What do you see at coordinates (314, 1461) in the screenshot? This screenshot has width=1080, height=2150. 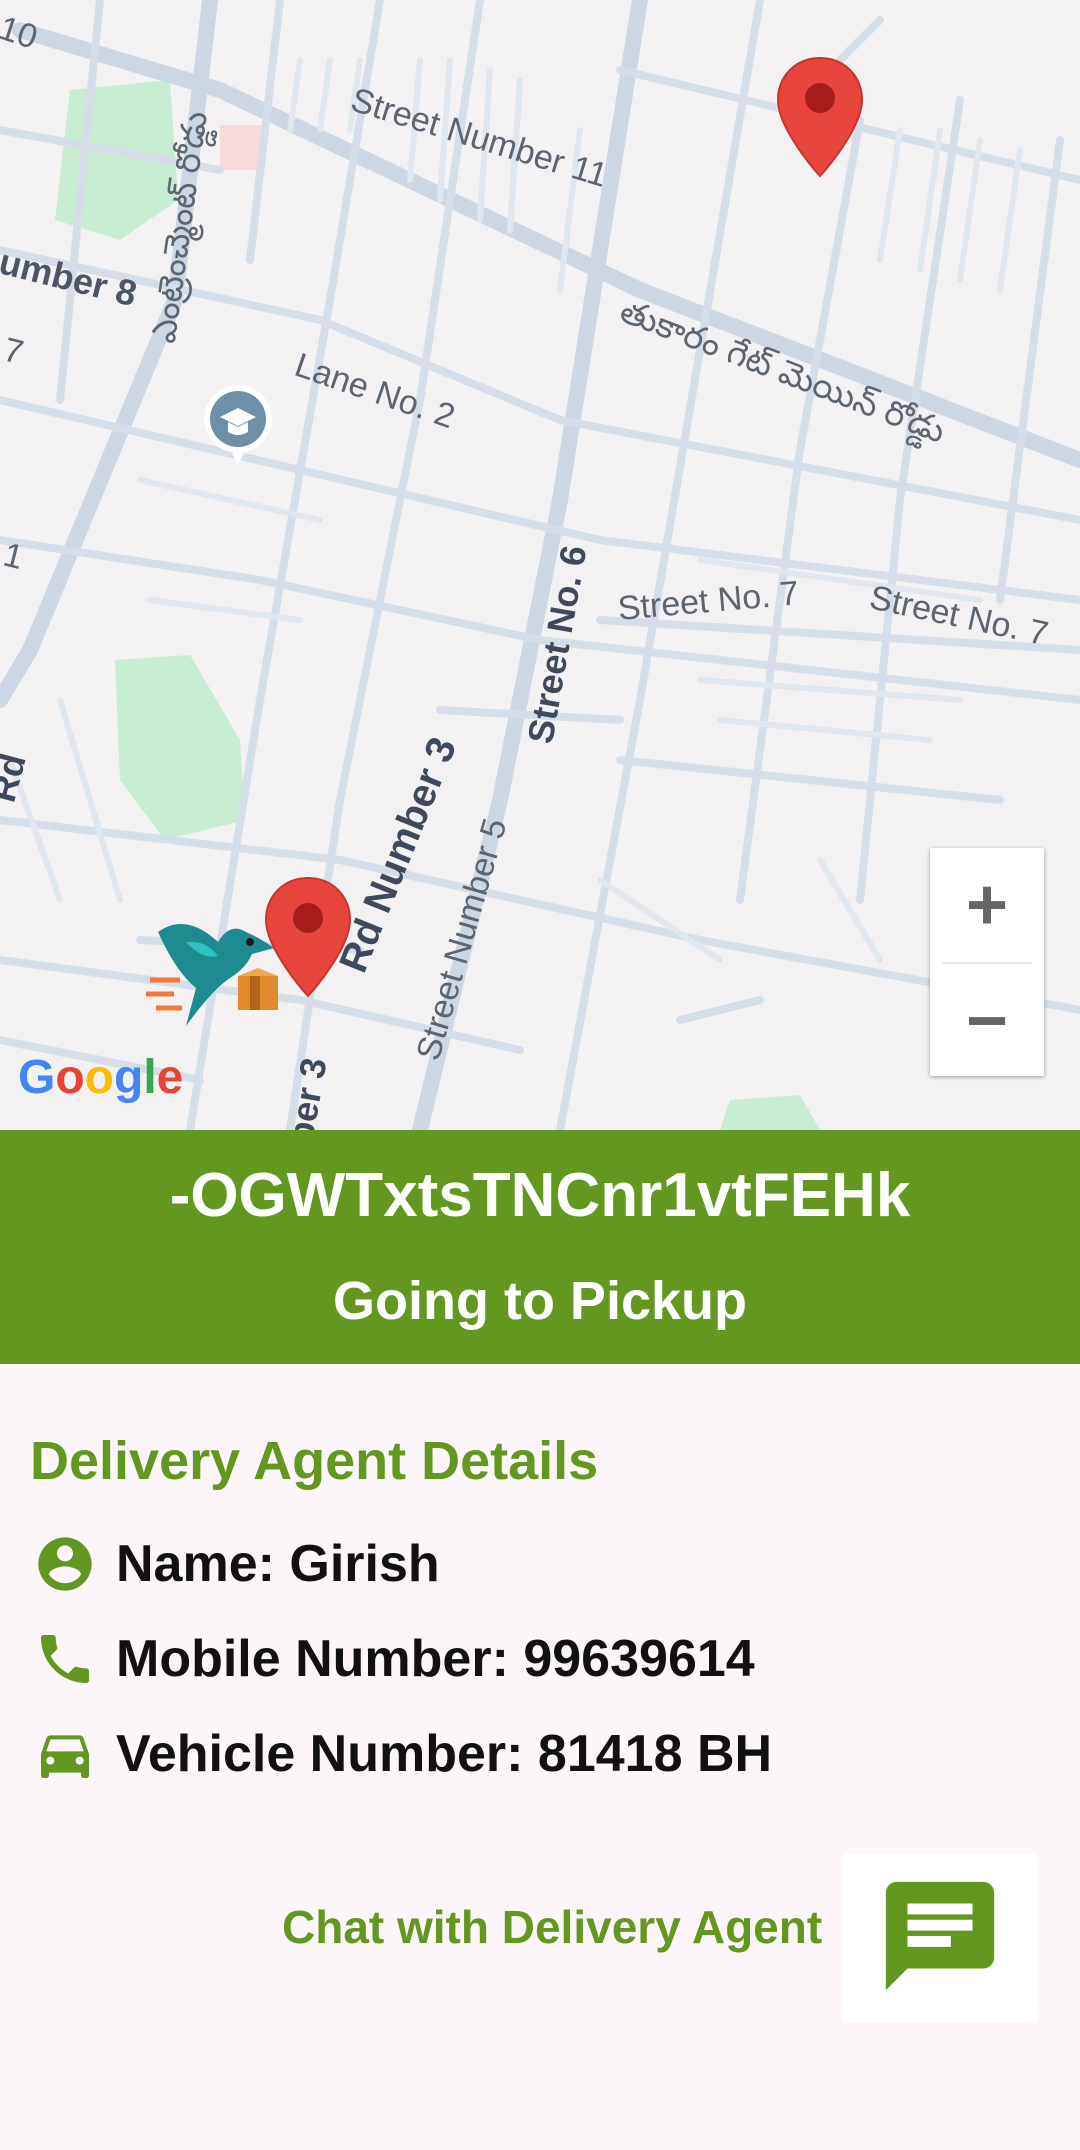 I see `agent-details-title: Delivery Agent Details` at bounding box center [314, 1461].